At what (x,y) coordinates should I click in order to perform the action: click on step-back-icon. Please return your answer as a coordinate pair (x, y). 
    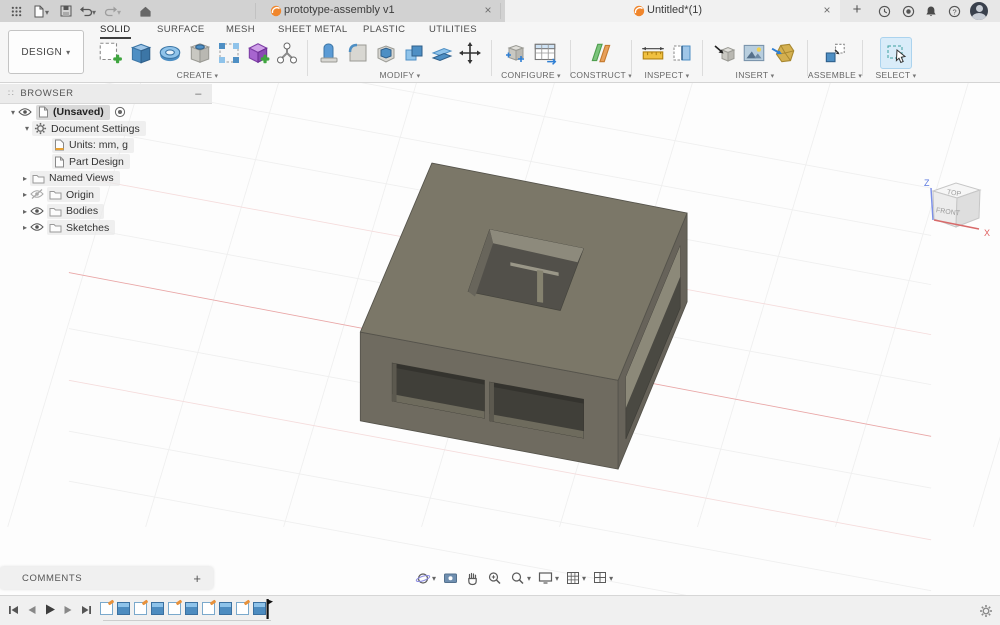
    Looking at the image, I should click on (32, 610).